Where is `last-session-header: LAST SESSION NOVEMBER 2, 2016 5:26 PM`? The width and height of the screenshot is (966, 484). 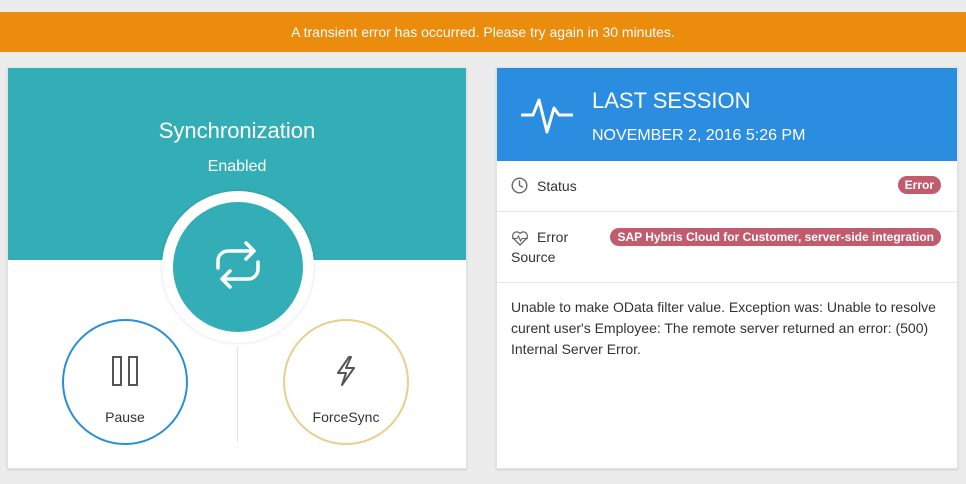
last-session-header: LAST SESSION NOVEMBER 2, 2016 5:26 PM is located at coordinates (727, 114).